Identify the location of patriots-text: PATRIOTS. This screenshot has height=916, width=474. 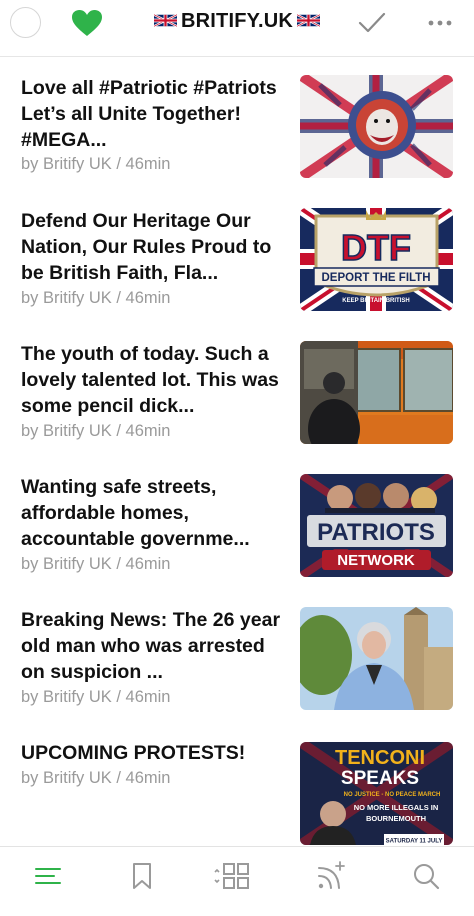
(376, 532).